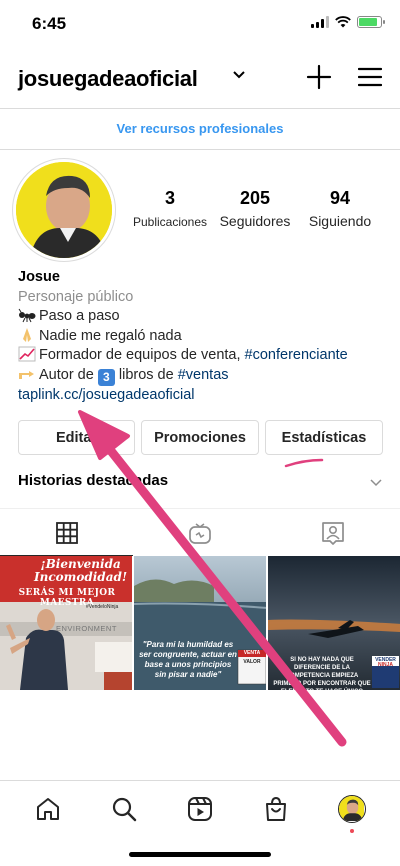  Describe the element at coordinates (169, 198) in the screenshot. I see `posts-count: 3` at that location.